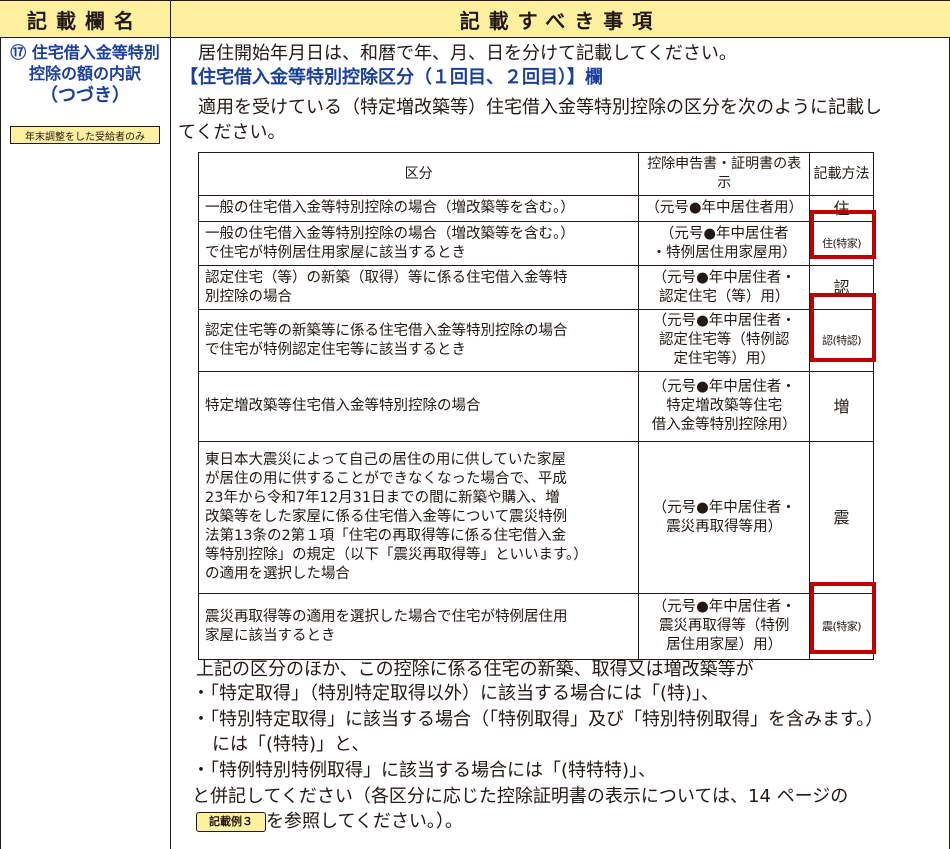 The image size is (950, 849). Describe the element at coordinates (335, 252) in the screenshot. I see `cell-kubun-line: で住宅が特例居住用家屋に該当するとき` at that location.